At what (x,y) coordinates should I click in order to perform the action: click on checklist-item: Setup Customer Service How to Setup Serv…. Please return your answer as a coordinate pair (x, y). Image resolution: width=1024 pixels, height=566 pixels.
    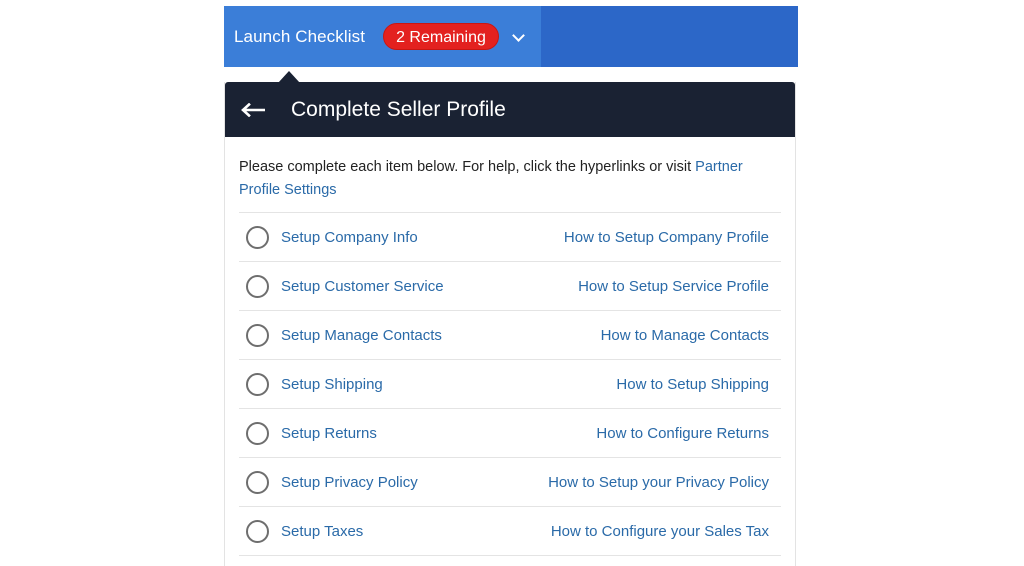
    Looking at the image, I should click on (510, 286).